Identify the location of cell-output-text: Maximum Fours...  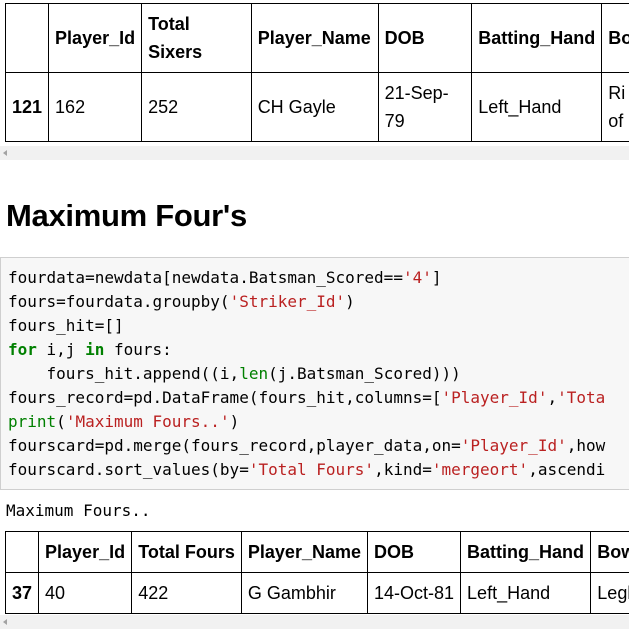
(78, 510).